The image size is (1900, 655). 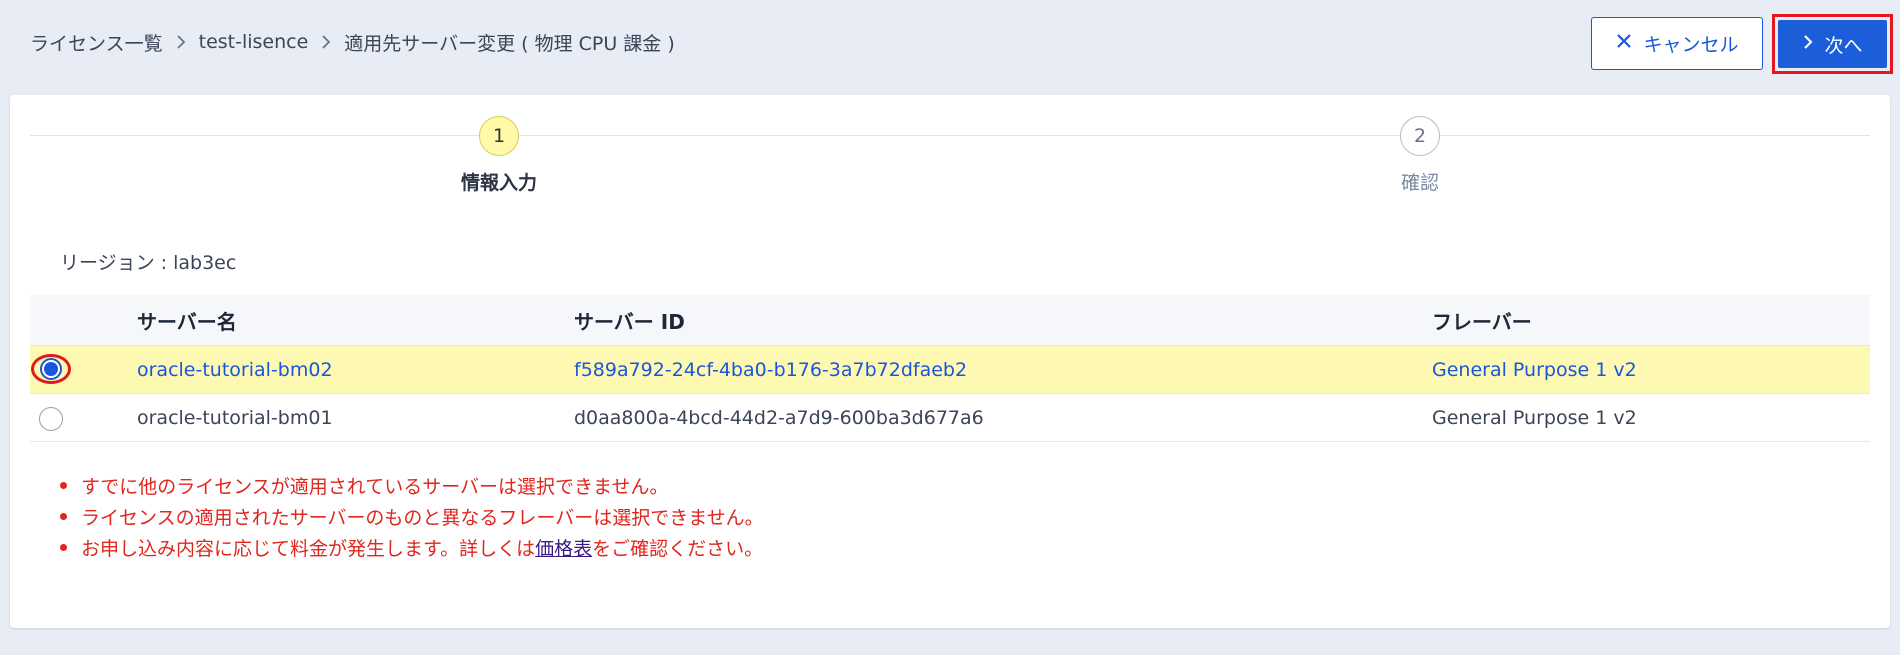 What do you see at coordinates (308, 549) in the screenshot?
I see `note-text: お申し込み内容に応じて料金が発生します。詳しくは` at bounding box center [308, 549].